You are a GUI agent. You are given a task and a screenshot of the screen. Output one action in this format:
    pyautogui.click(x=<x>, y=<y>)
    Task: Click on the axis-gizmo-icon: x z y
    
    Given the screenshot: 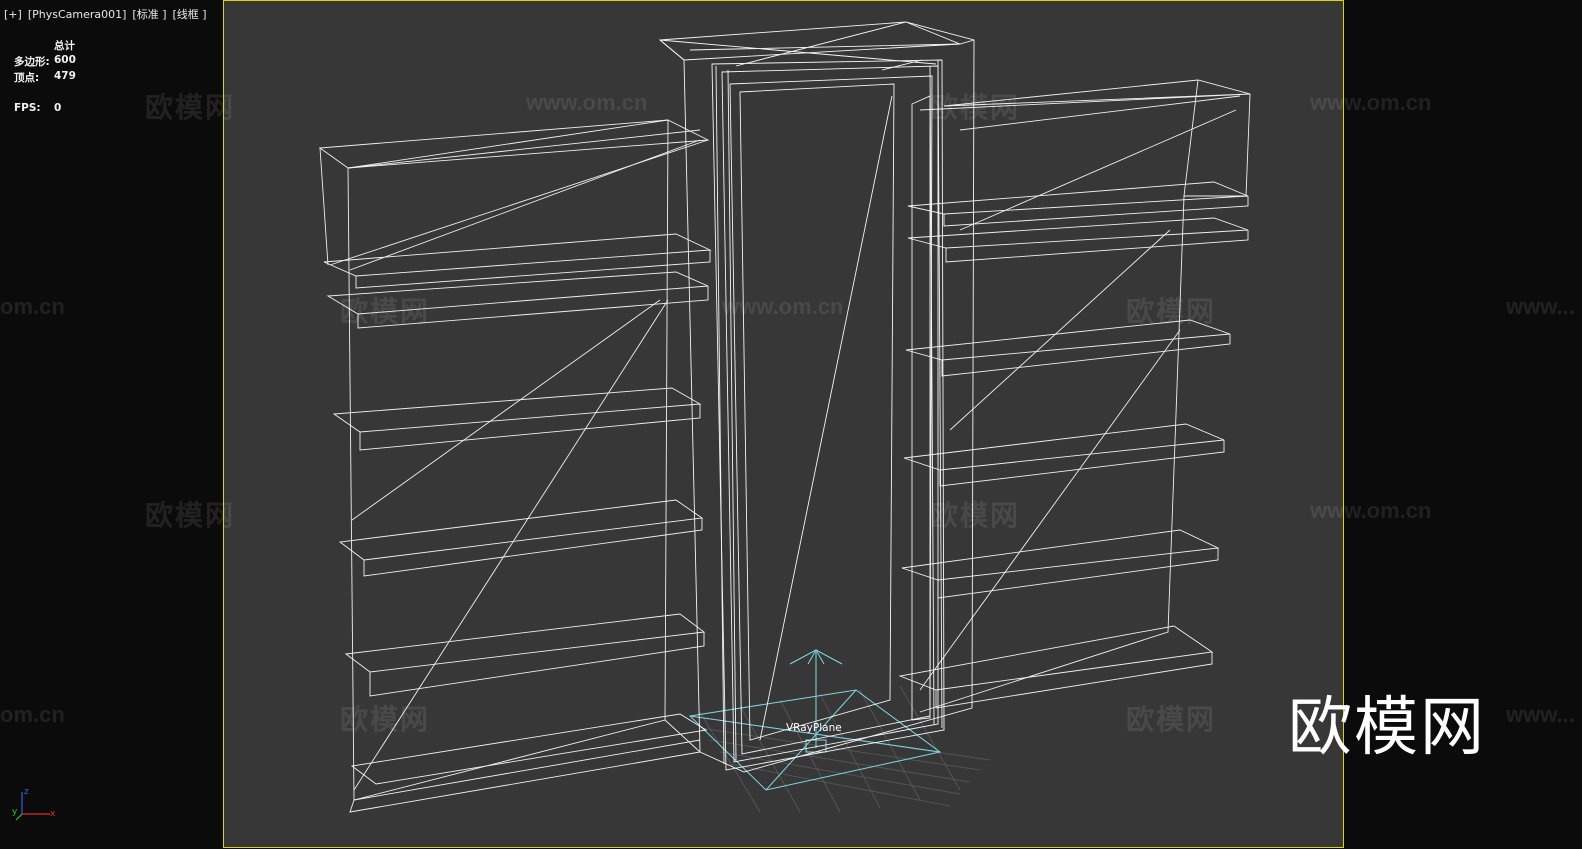 What is the action you would take?
    pyautogui.click(x=34, y=804)
    